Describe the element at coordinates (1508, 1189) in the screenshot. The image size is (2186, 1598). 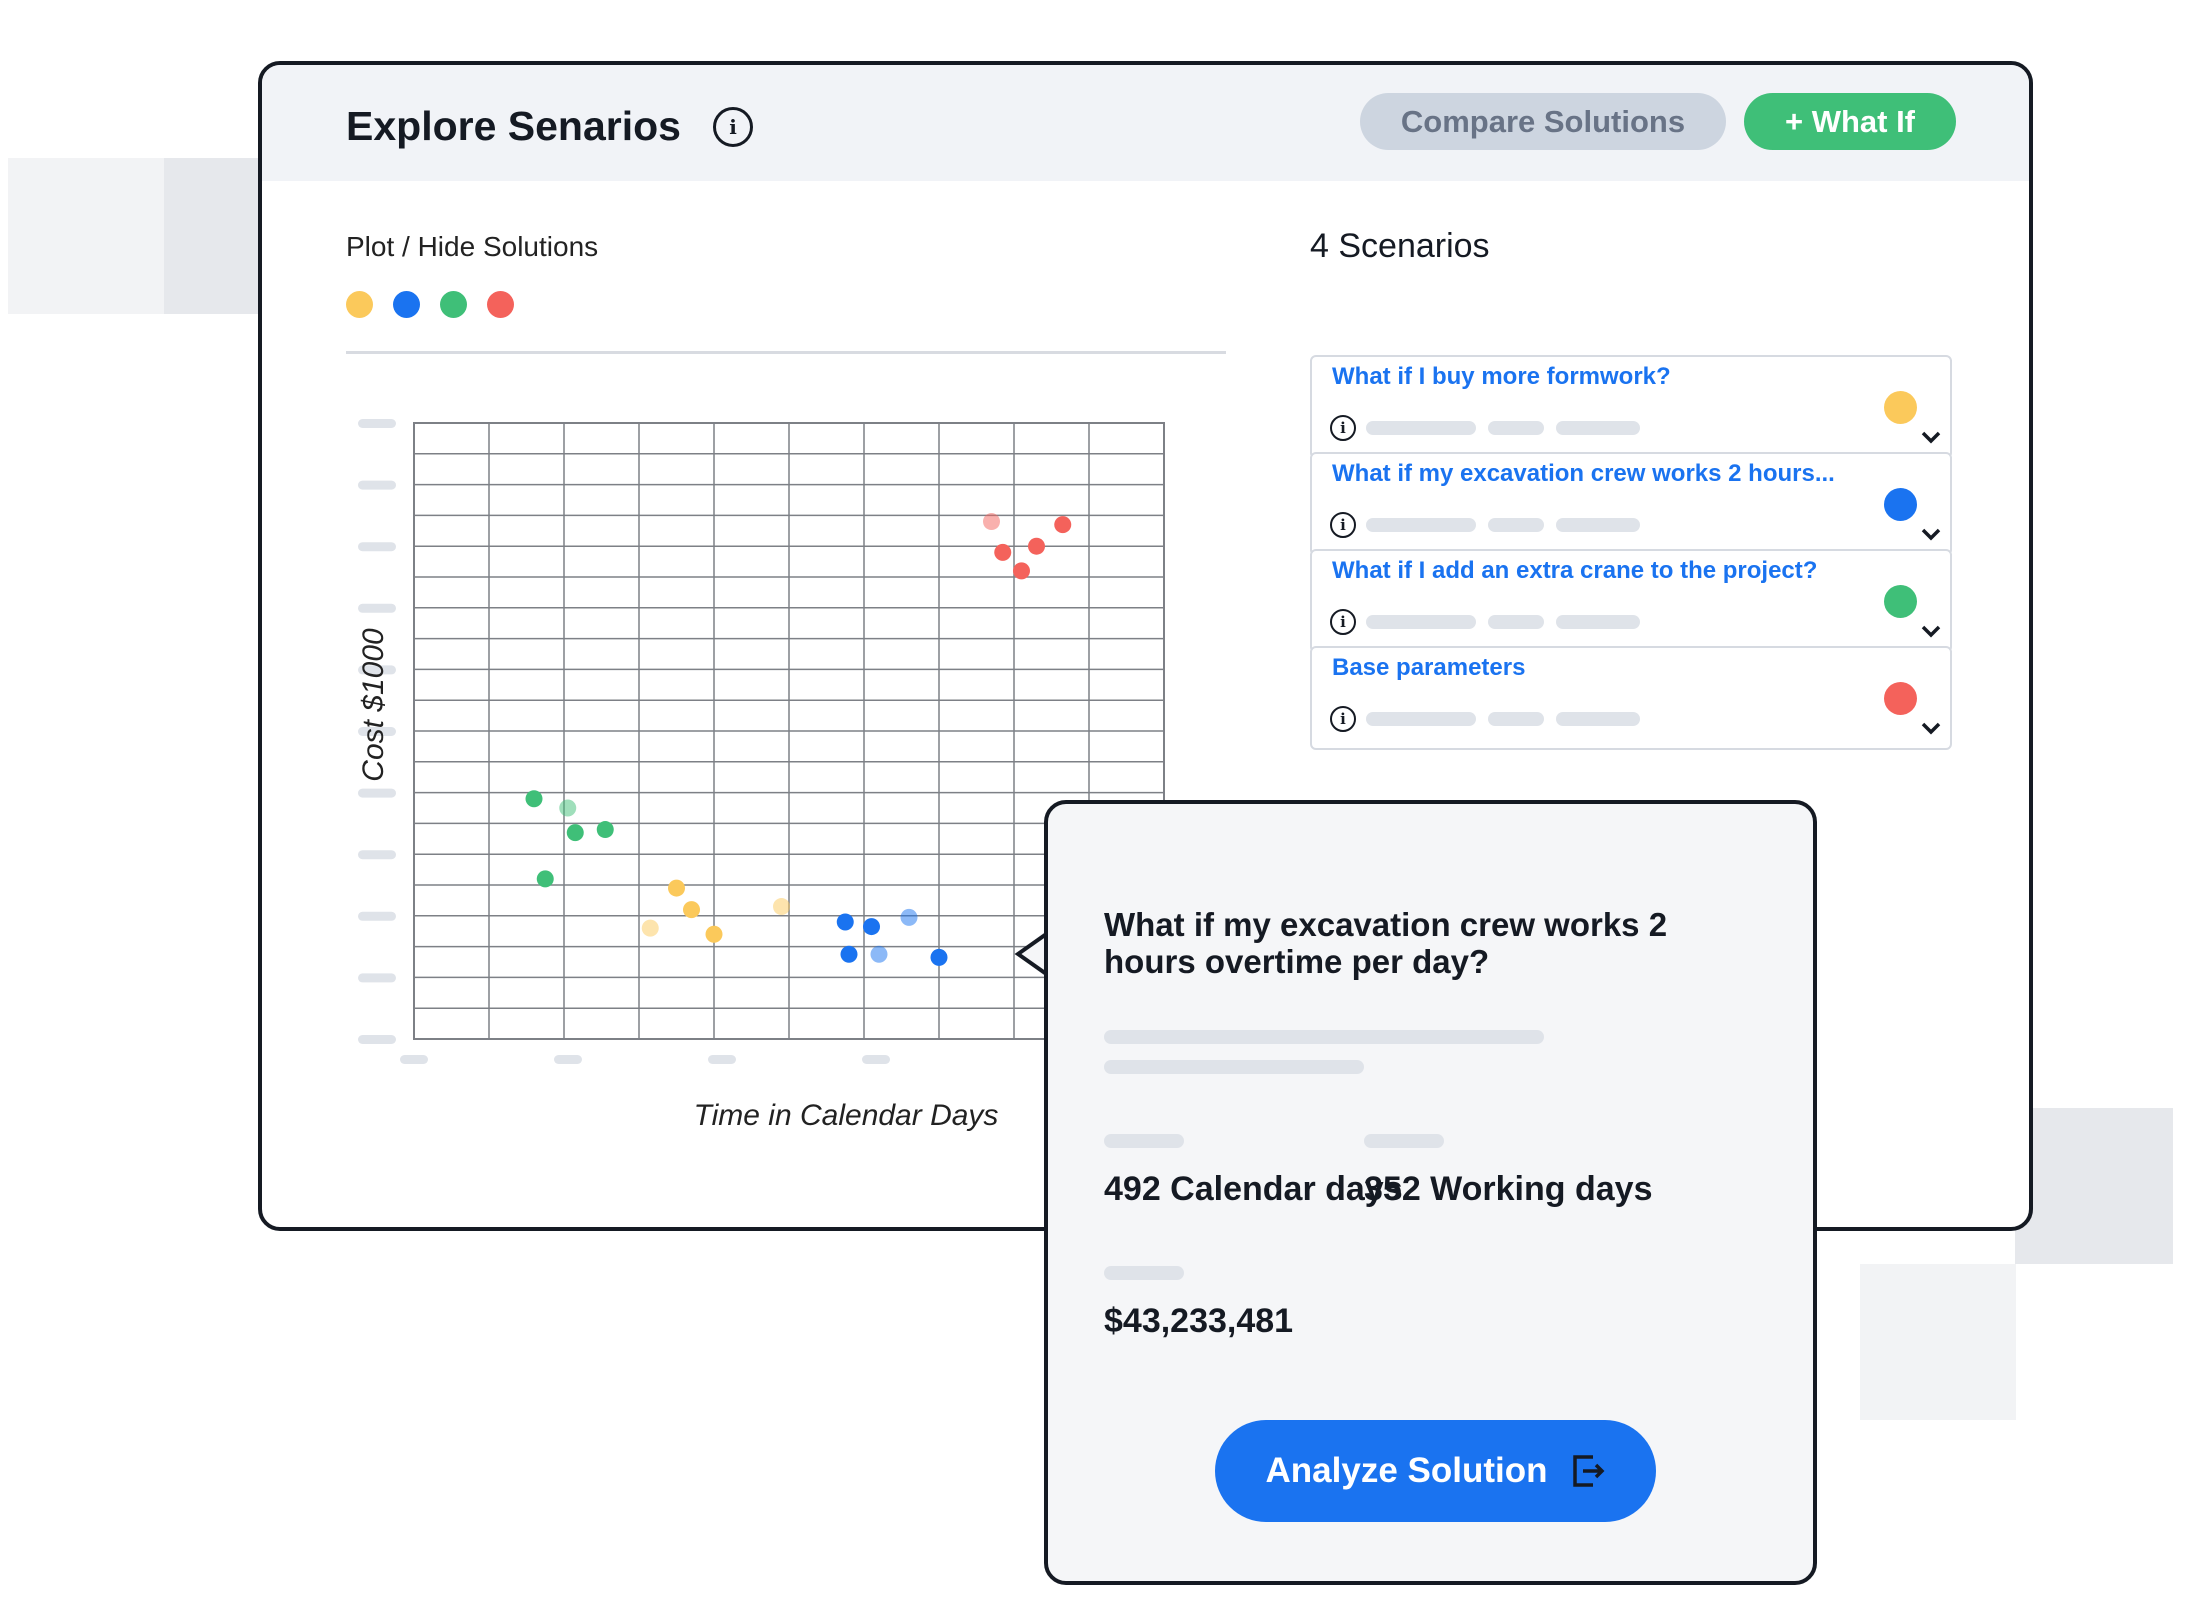
I see `working-days-value: 352 Working days` at that location.